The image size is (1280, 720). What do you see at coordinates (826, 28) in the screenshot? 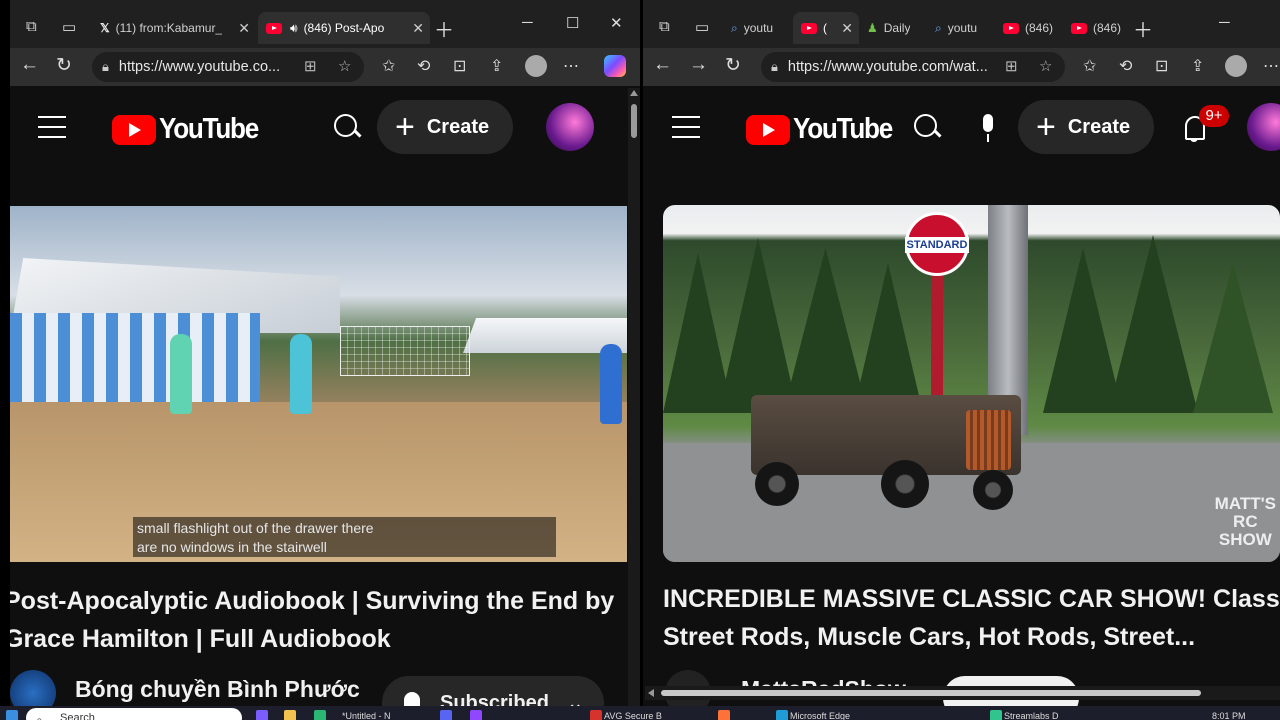
I see `tab-youtube-active: ( ✕` at bounding box center [826, 28].